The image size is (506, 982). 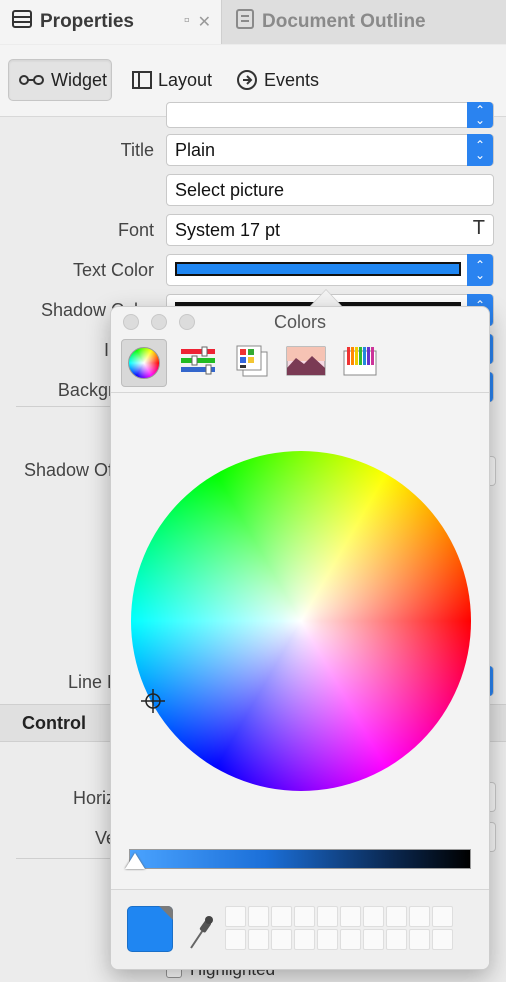 What do you see at coordinates (480, 150) in the screenshot?
I see `title-stepper-icon: ⌃ ⌄` at bounding box center [480, 150].